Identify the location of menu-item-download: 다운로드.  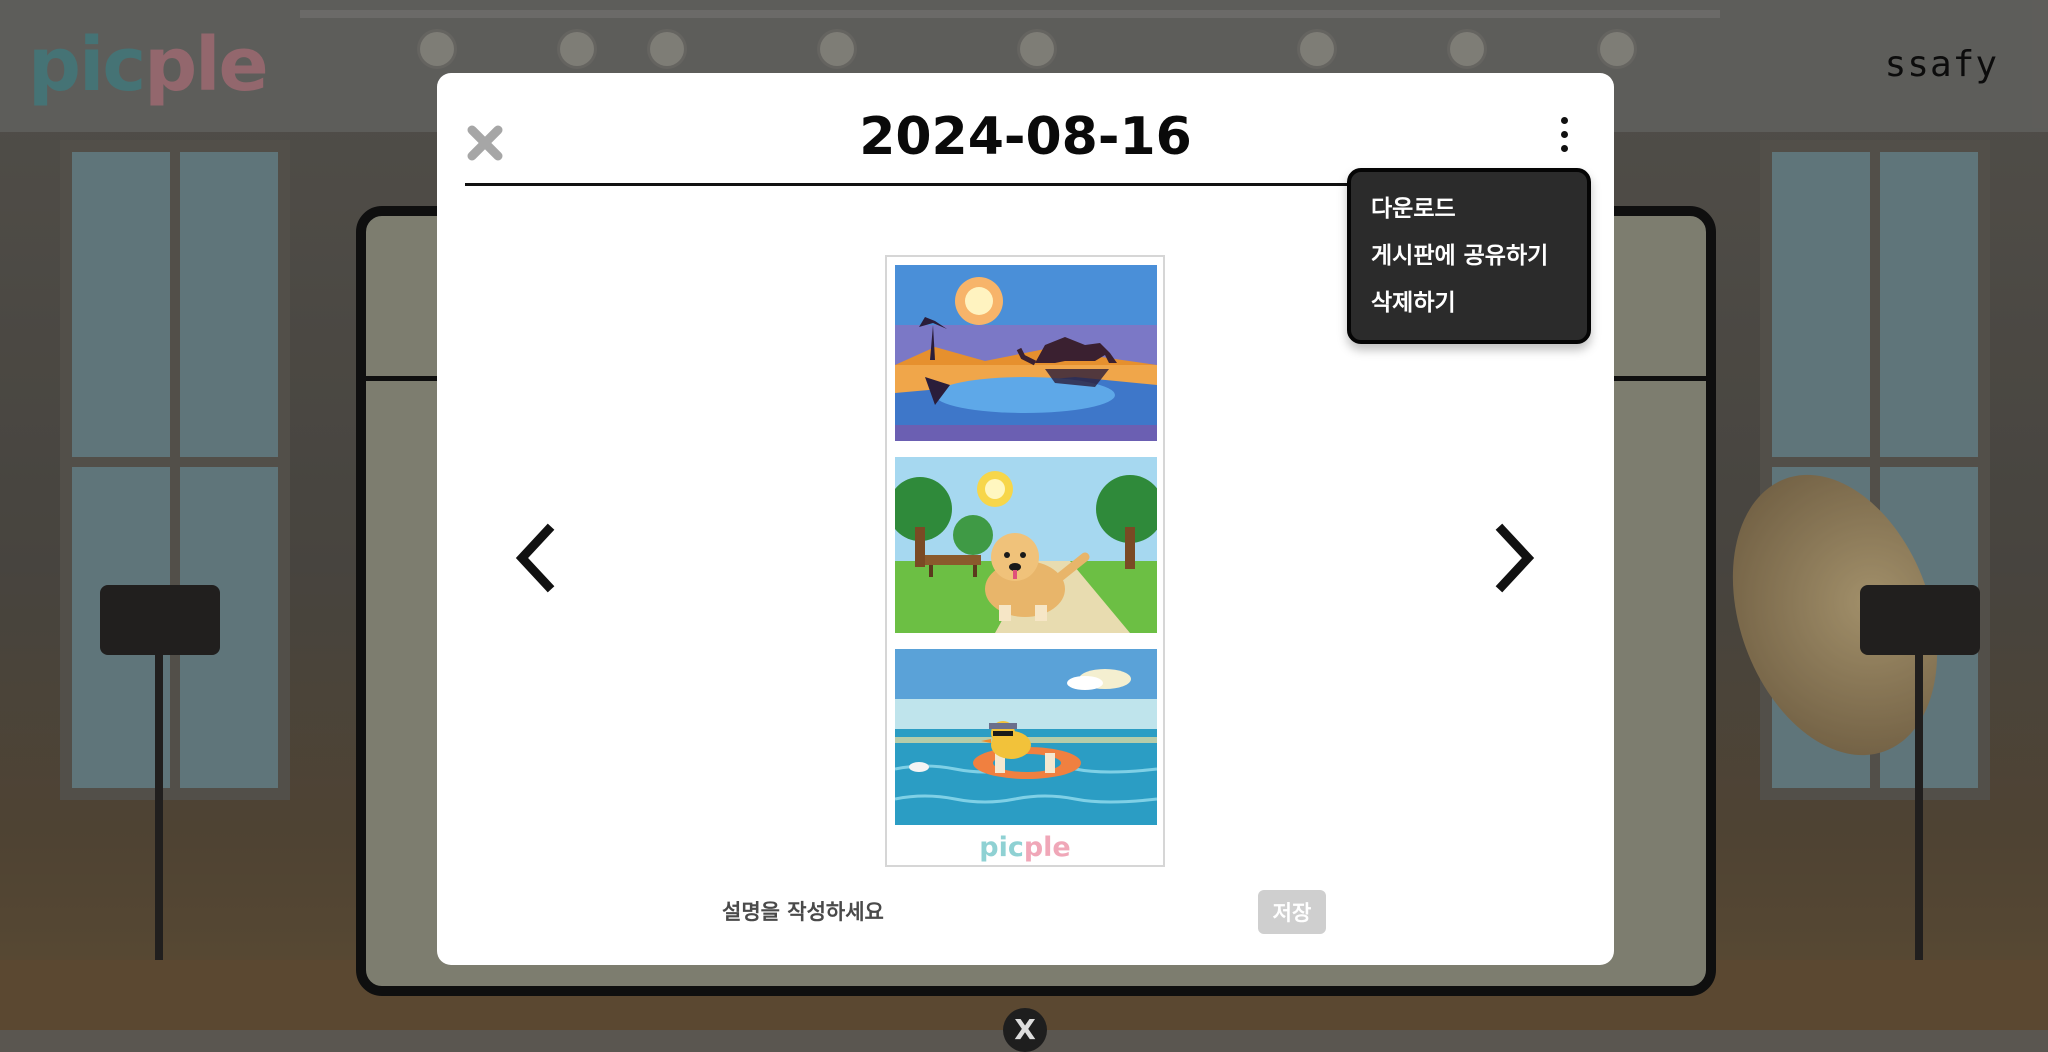
(1479, 217).